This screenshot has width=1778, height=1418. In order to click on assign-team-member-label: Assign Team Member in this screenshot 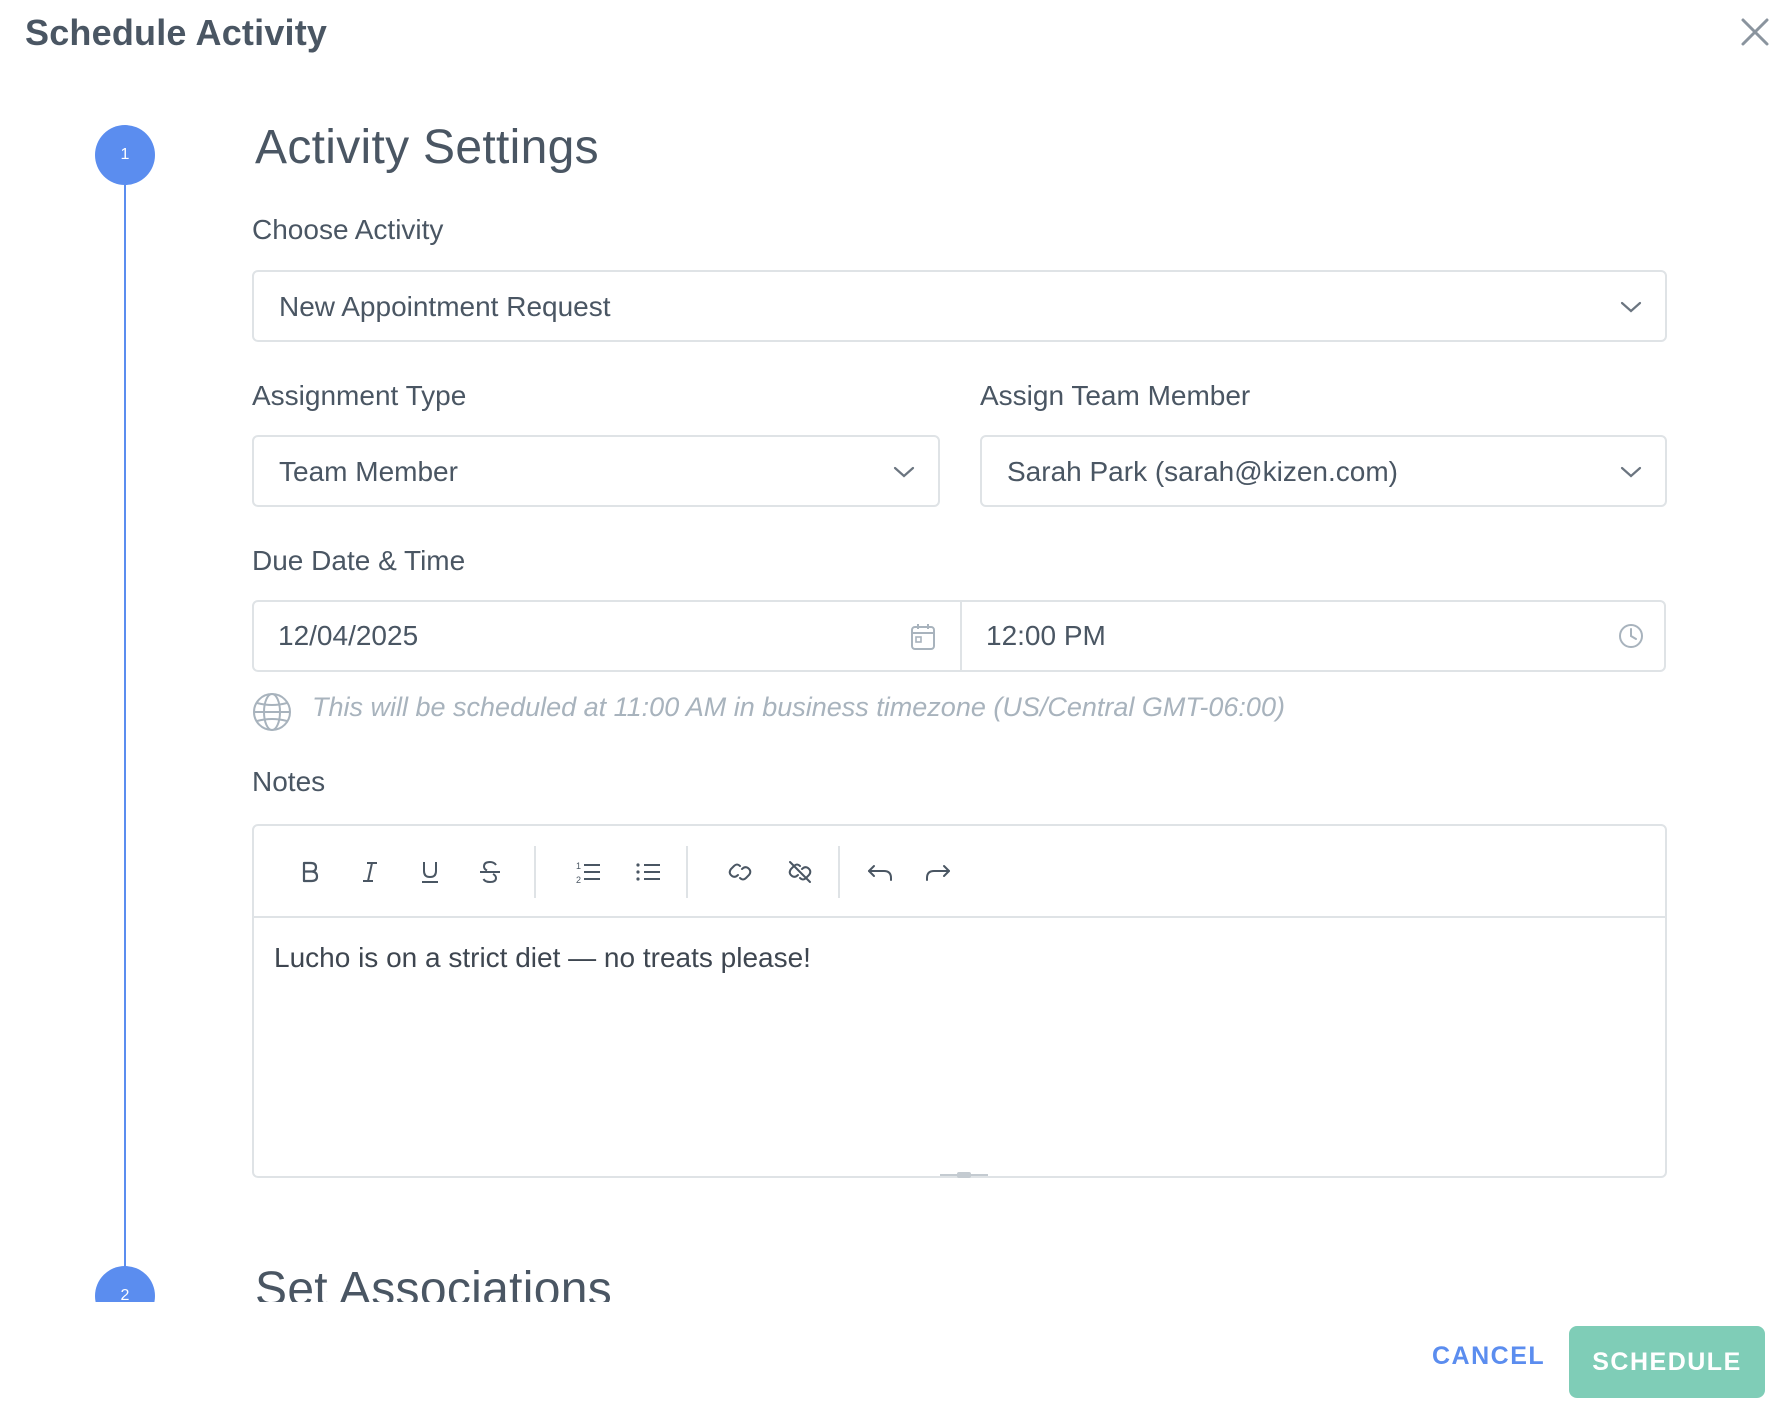, I will do `click(1115, 395)`.